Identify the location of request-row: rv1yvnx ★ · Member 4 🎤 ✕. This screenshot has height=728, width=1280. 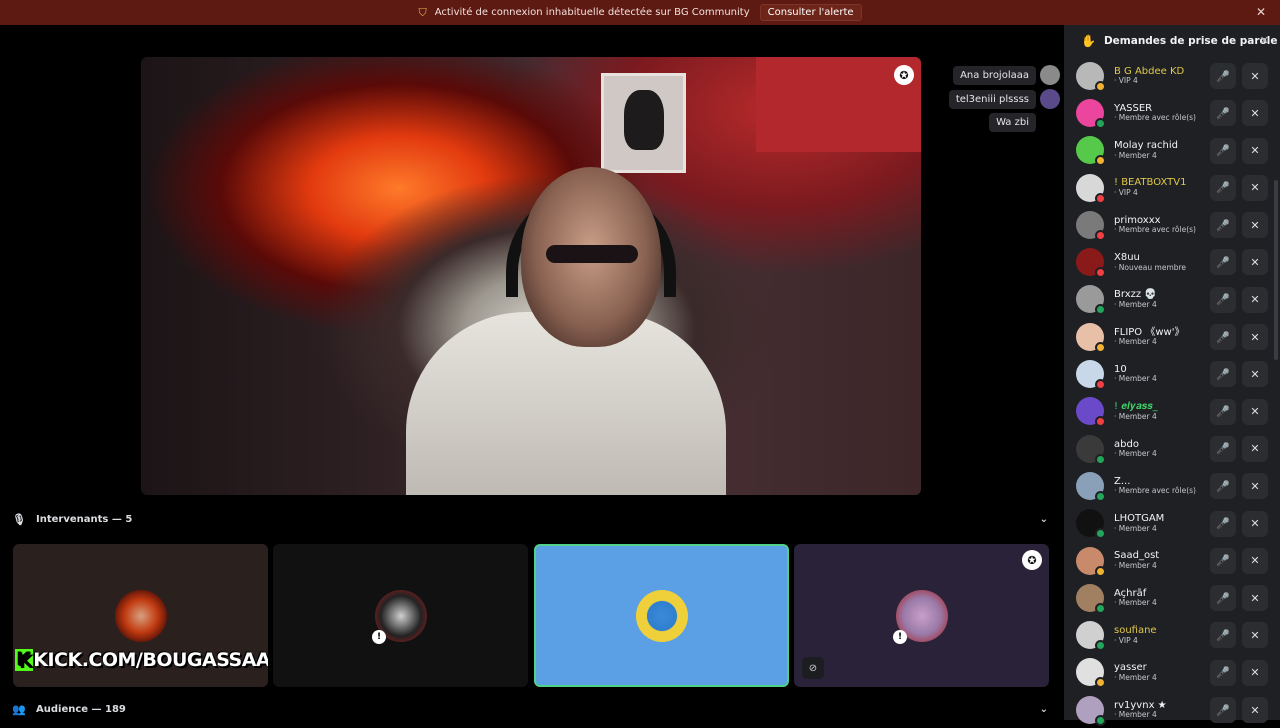
(1172, 709).